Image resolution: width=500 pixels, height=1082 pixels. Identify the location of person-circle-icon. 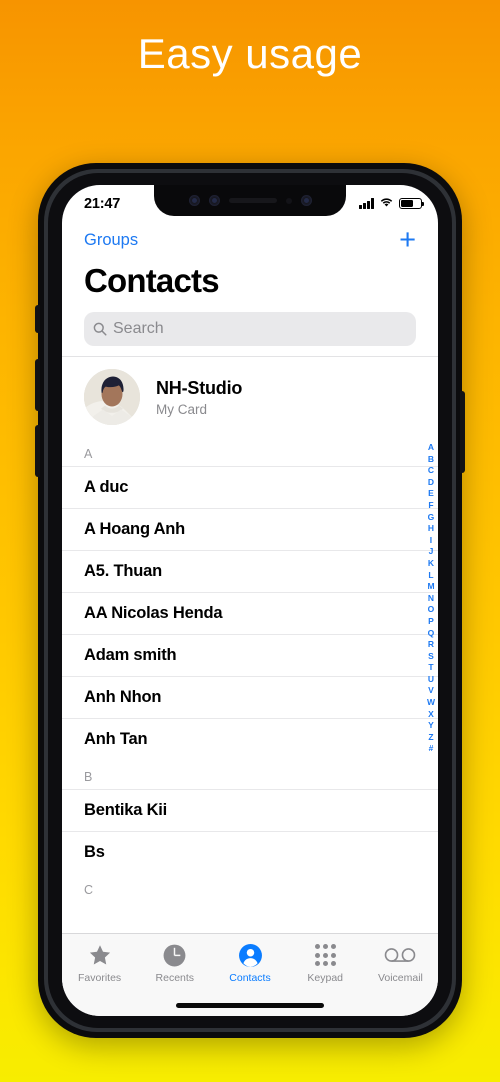
(250, 955).